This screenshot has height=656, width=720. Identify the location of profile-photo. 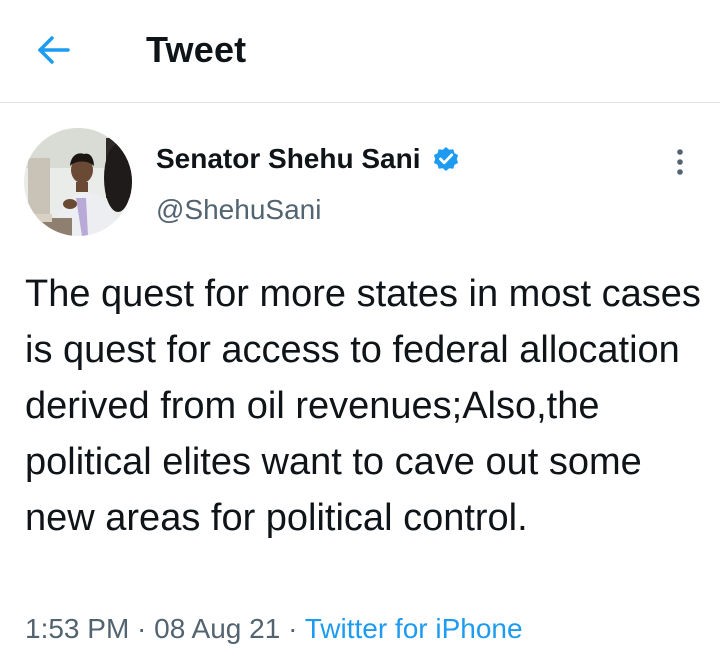
(78, 182).